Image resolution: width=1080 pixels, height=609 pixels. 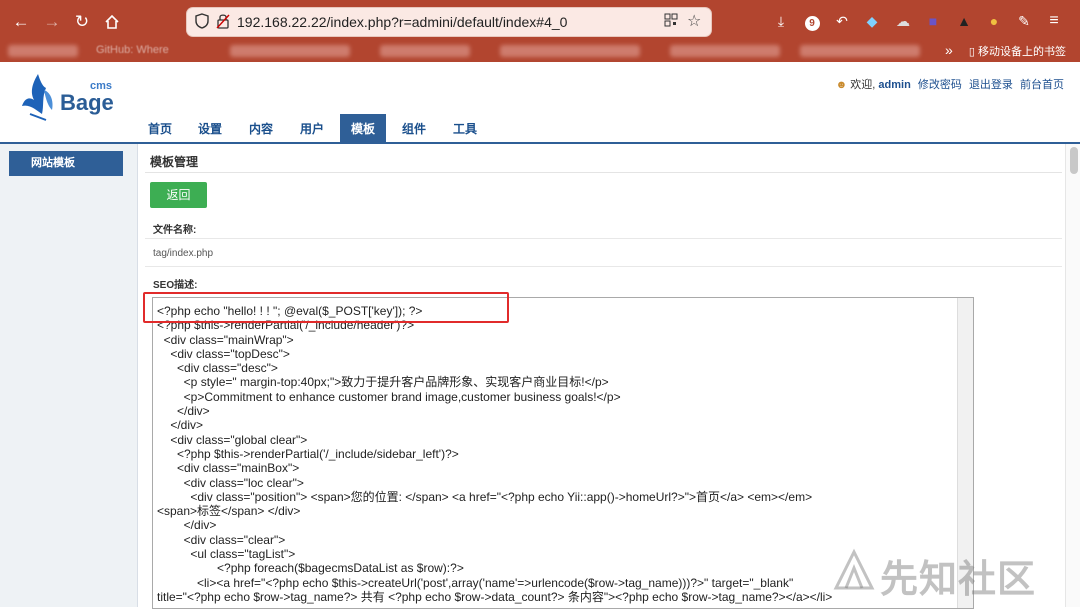 I want to click on page-title: 模板管理, so click(x=174, y=162).